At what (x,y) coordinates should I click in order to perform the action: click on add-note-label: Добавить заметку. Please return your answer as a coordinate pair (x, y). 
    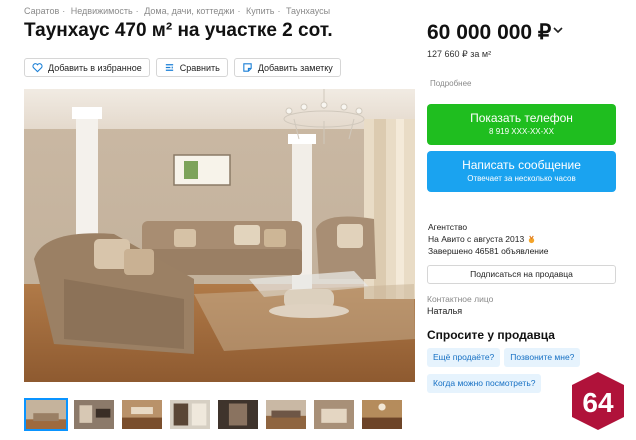
    Looking at the image, I should click on (295, 67).